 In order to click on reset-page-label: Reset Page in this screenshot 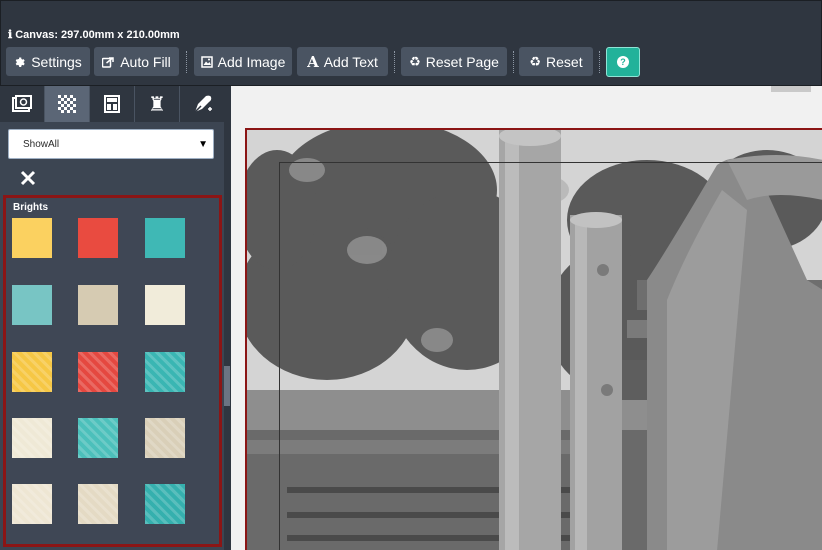, I will do `click(462, 61)`.